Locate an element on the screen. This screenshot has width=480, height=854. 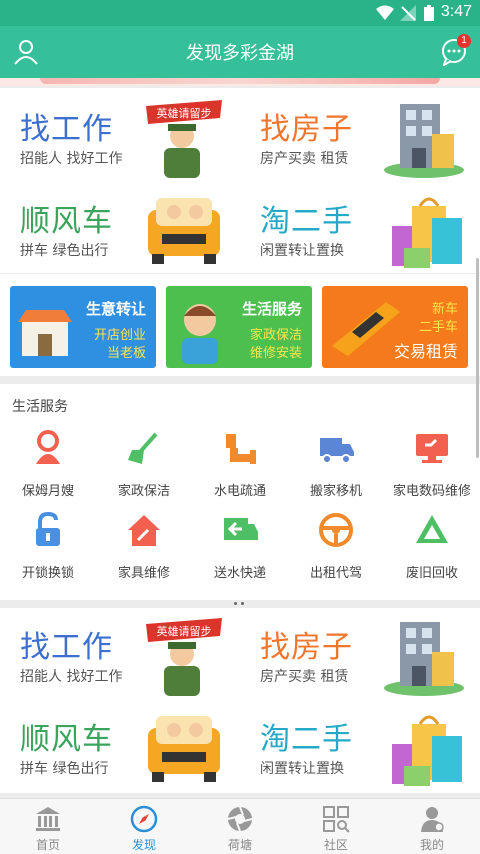
service-moving: 搬家移机 is located at coordinates (336, 470).